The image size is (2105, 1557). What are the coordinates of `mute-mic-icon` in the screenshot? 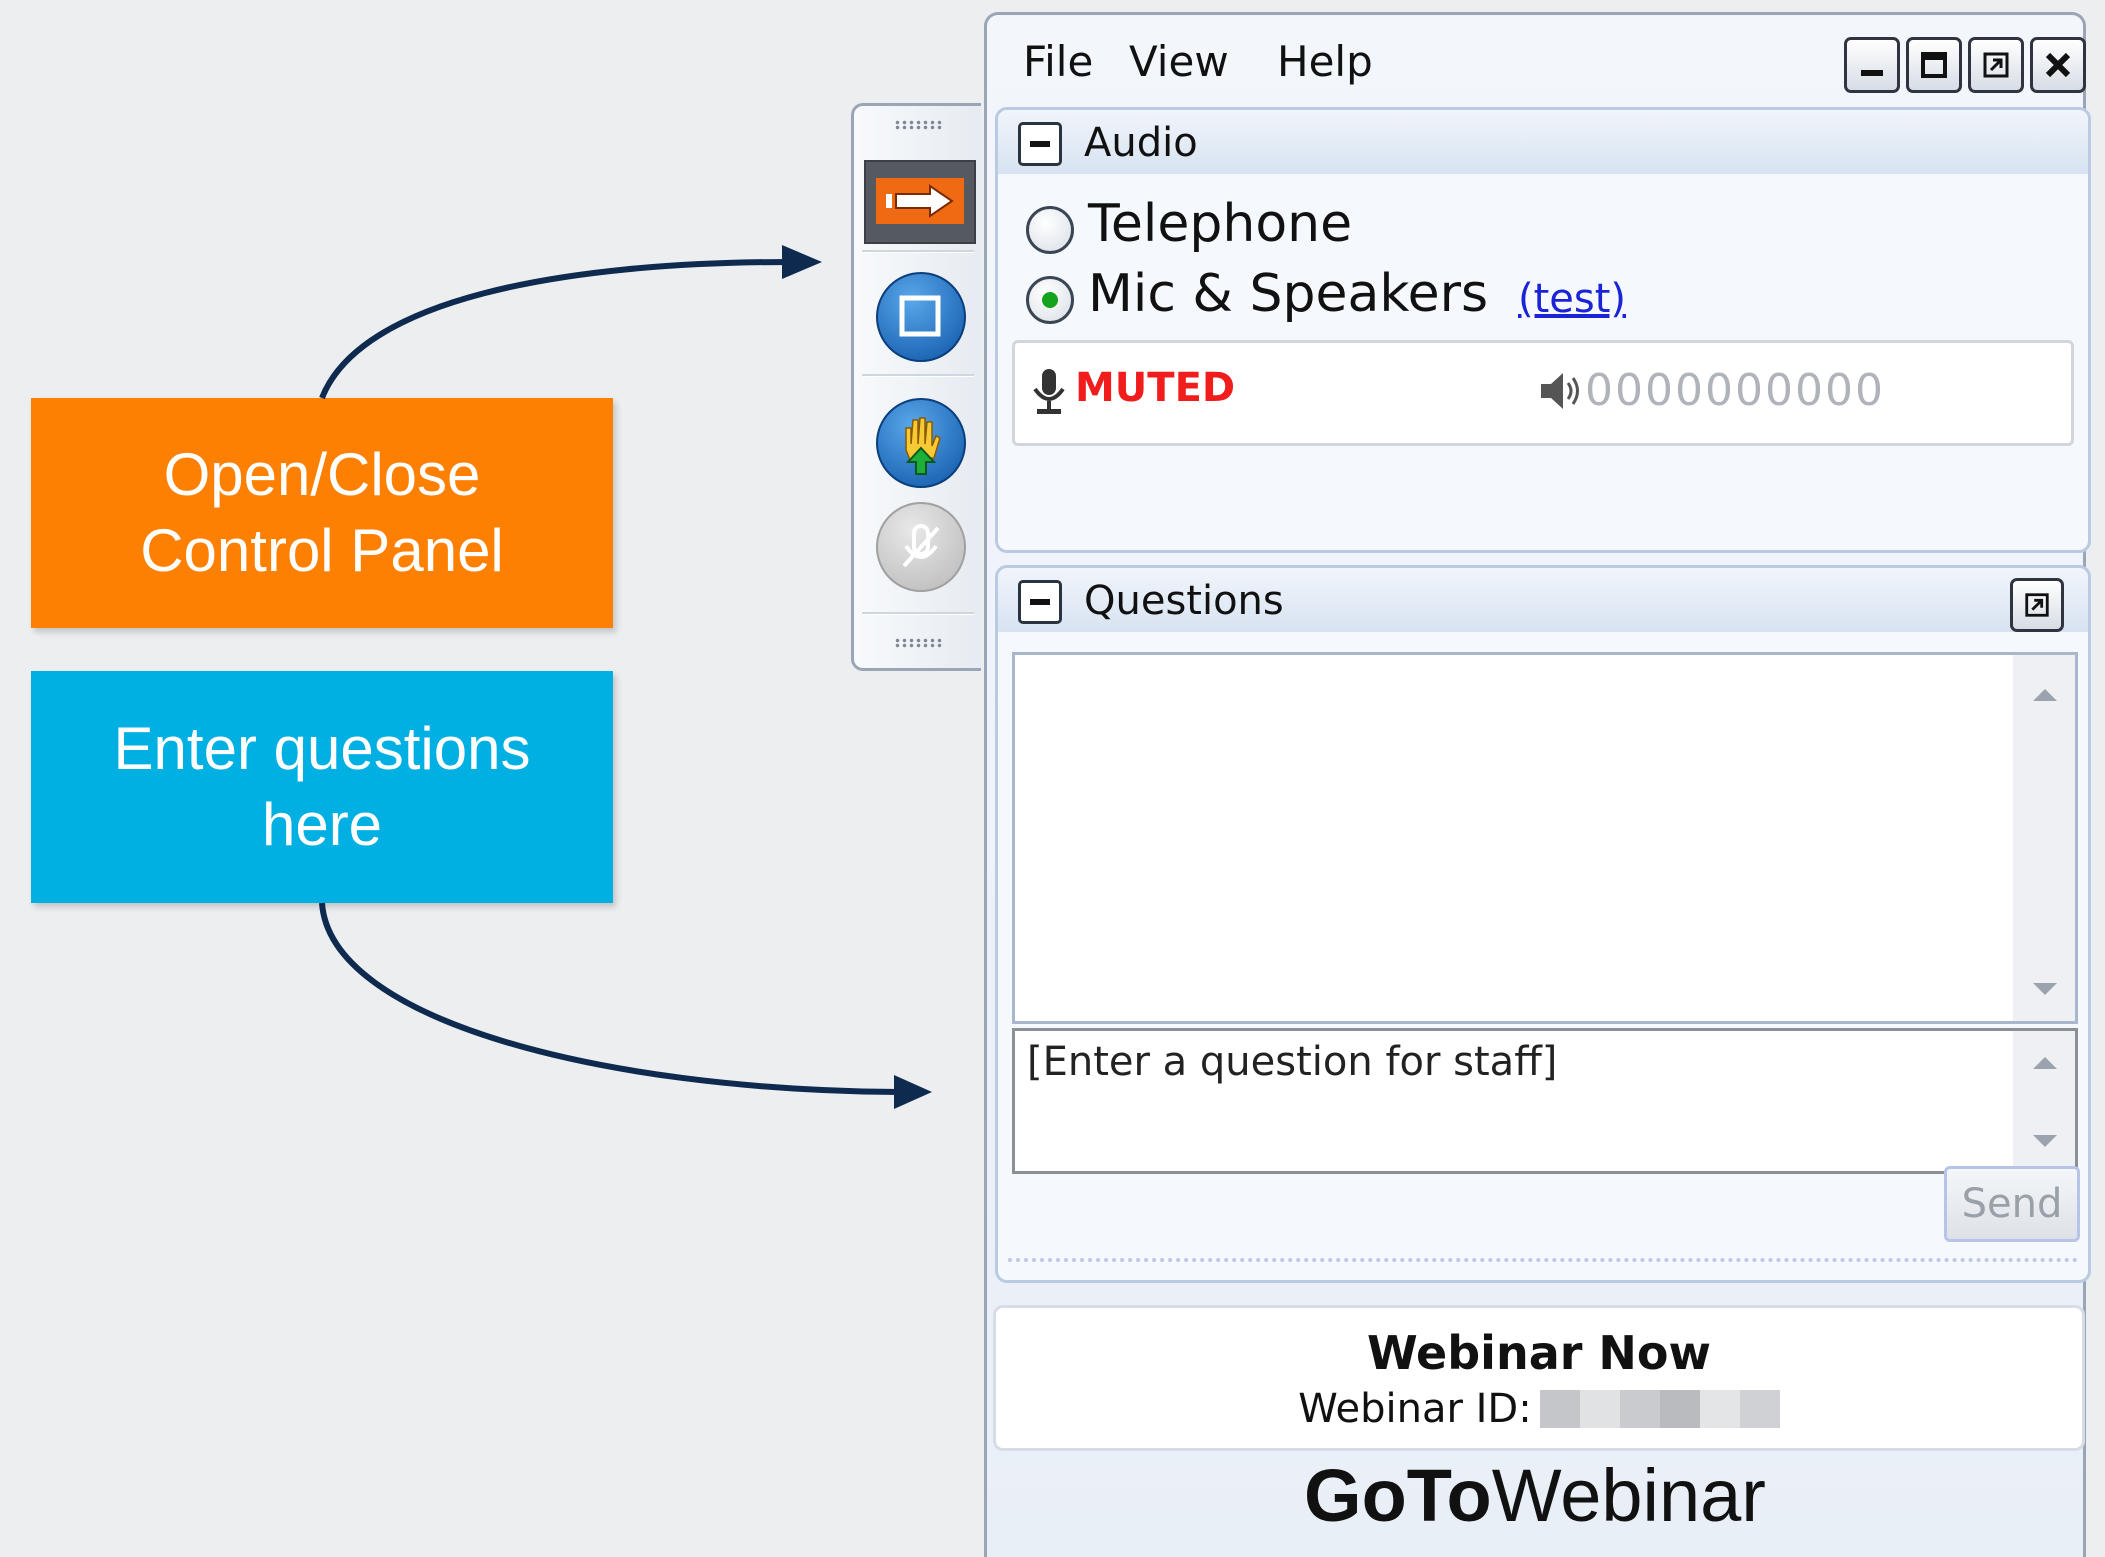 It's located at (921, 546).